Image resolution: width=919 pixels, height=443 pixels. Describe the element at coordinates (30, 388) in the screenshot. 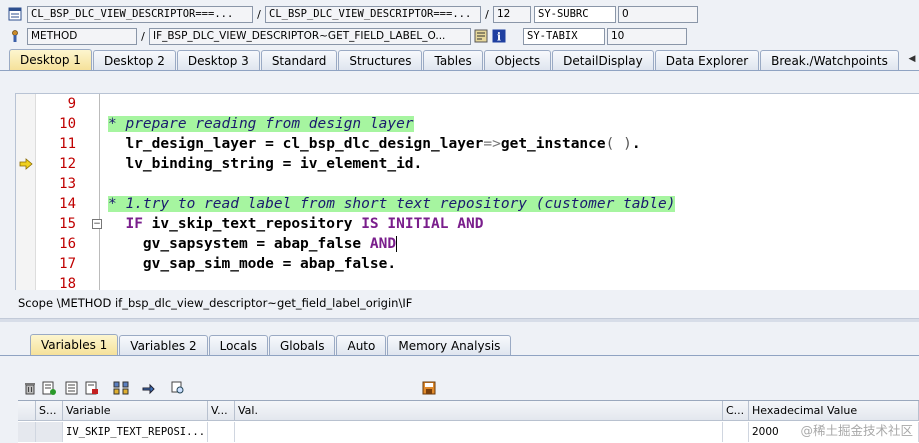

I see `delete-icon` at that location.